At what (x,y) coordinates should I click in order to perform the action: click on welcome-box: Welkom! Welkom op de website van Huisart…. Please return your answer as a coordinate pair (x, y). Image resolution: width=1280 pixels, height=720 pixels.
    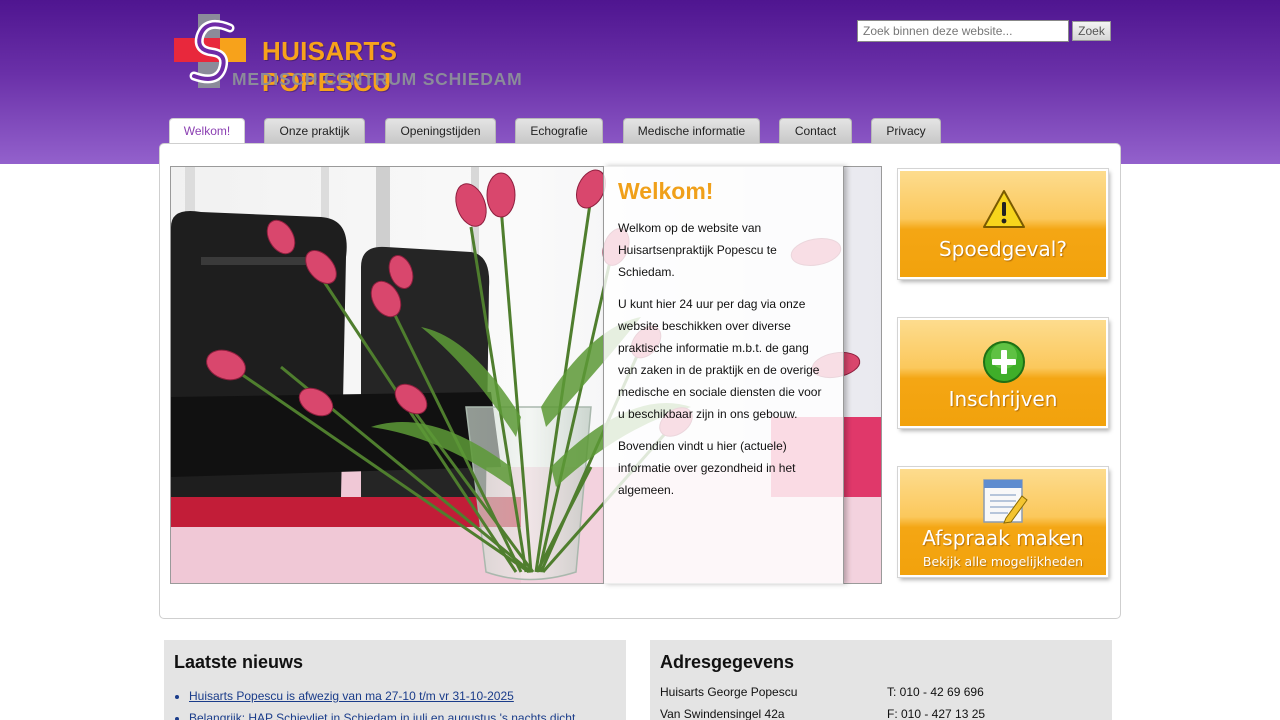
    Looking at the image, I should click on (723, 375).